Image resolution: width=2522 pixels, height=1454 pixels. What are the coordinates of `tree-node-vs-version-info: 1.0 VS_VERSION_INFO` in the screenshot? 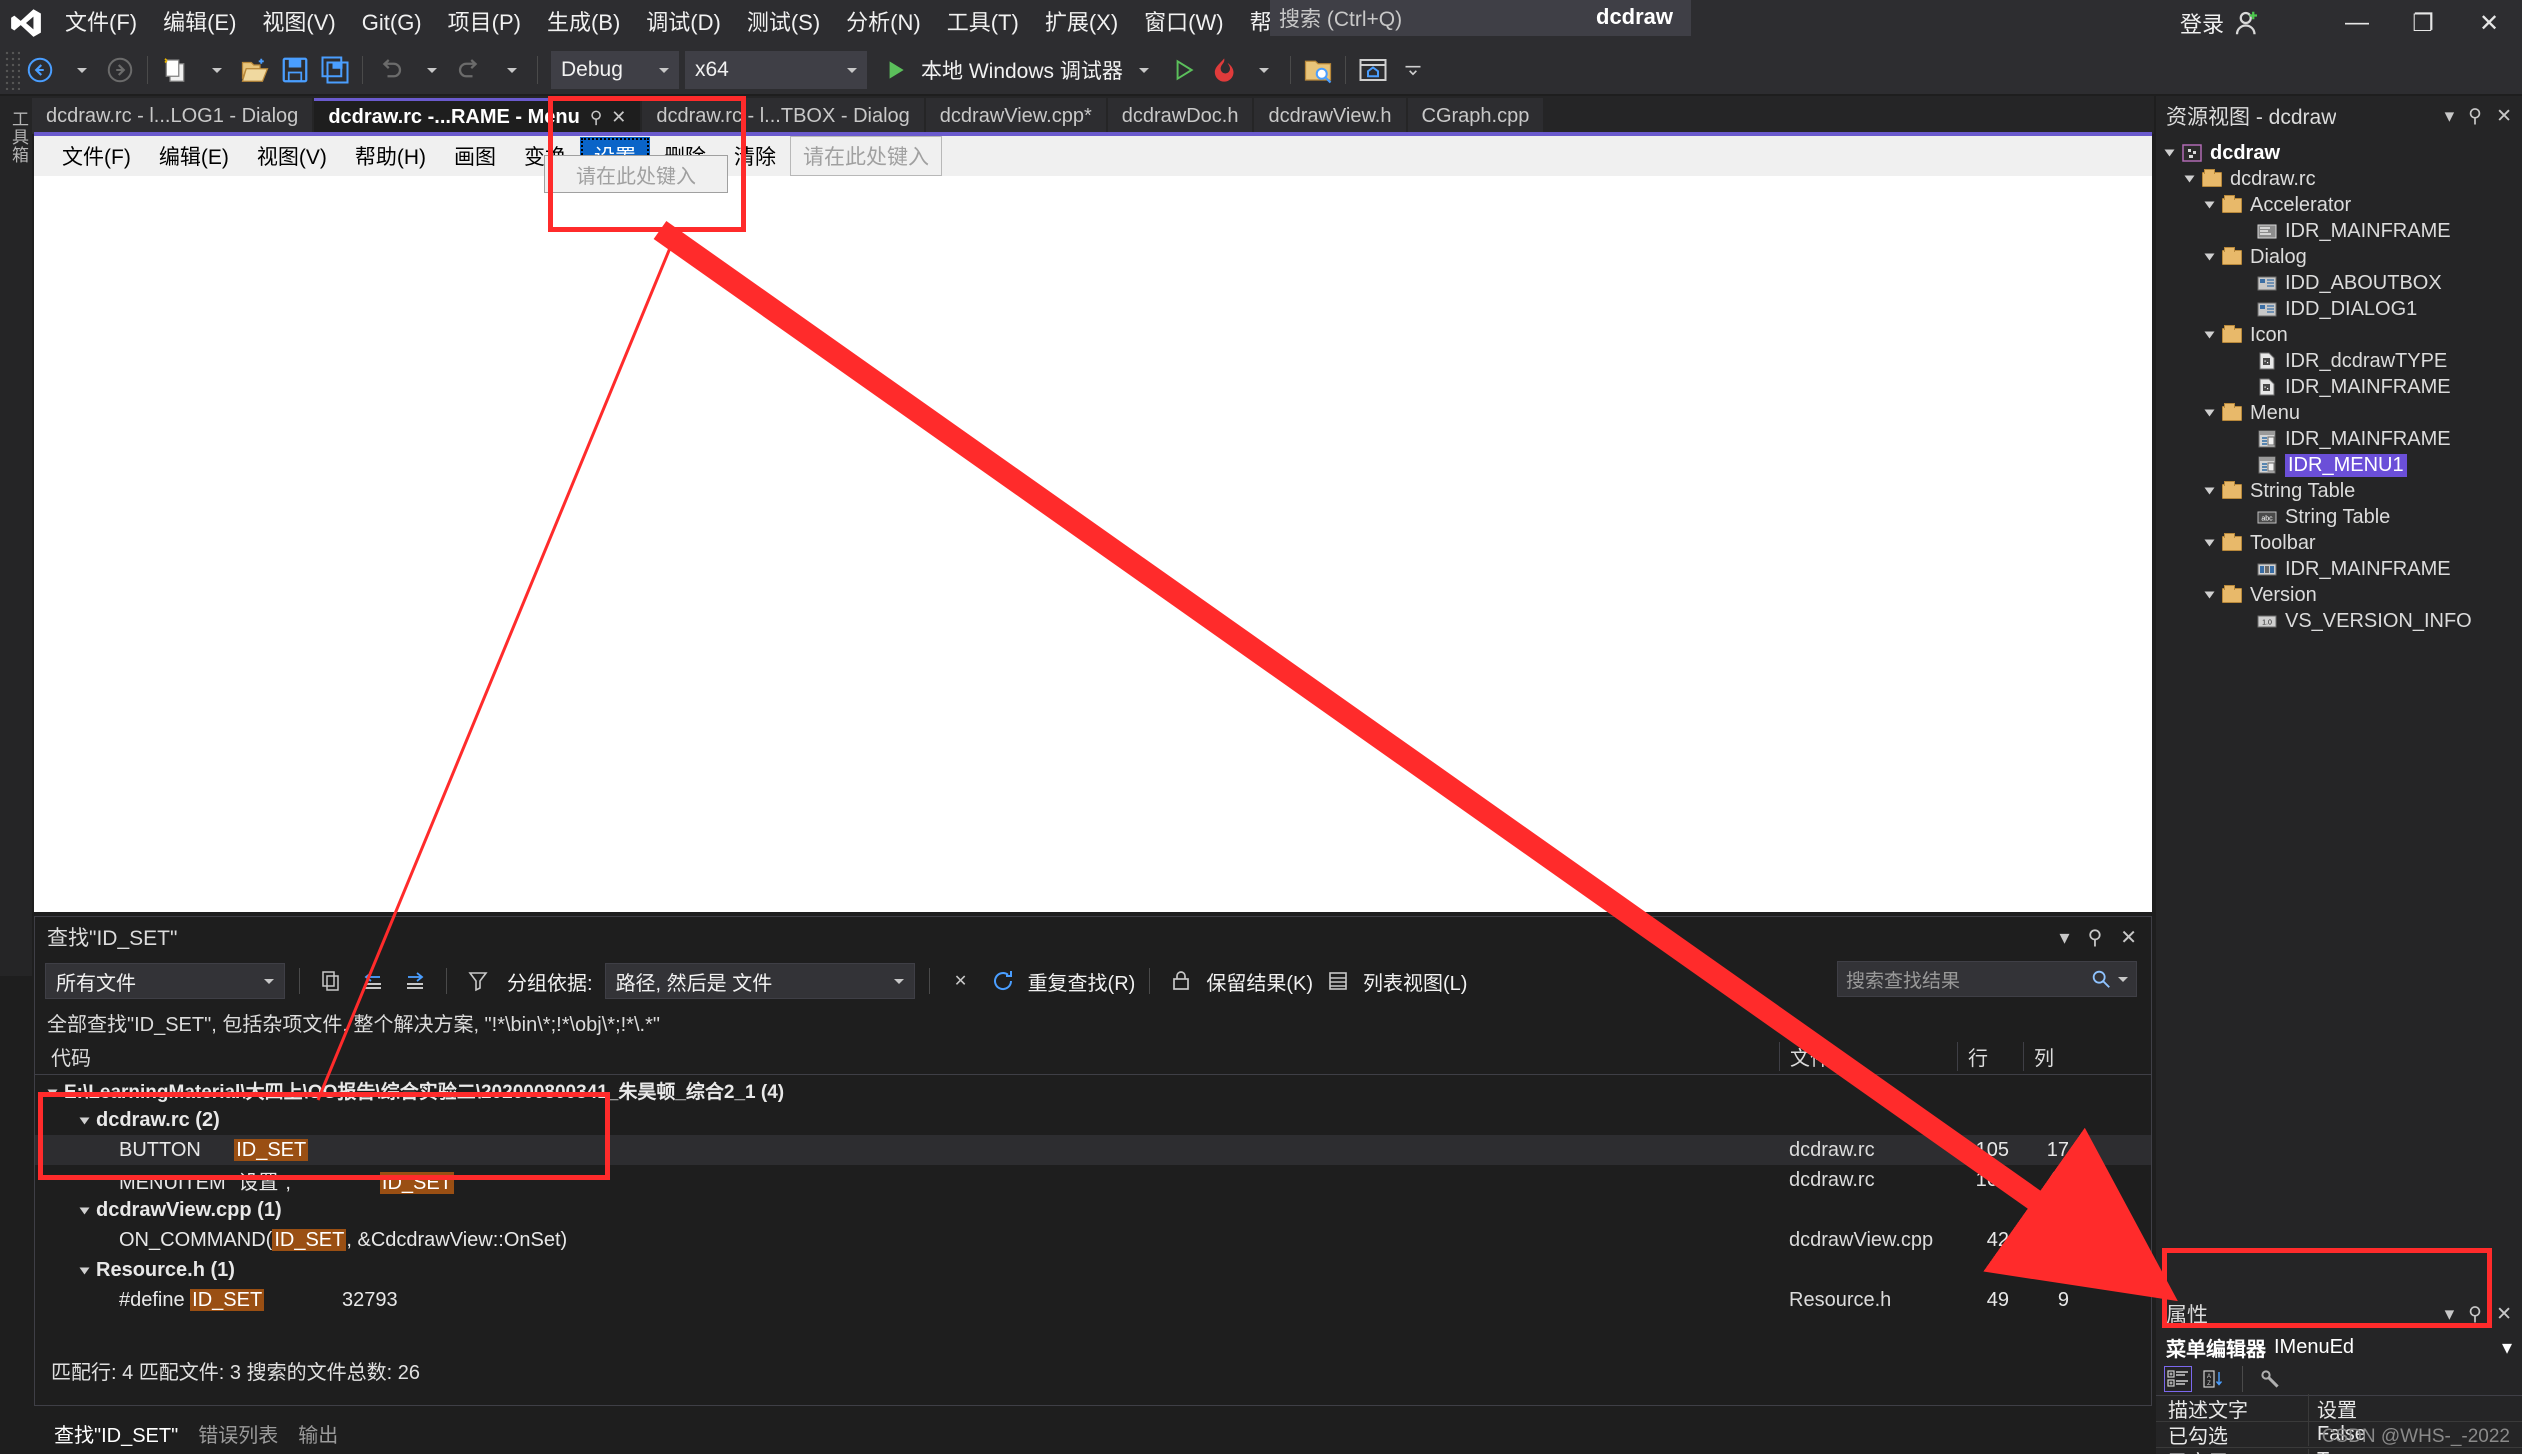 It's located at (2339, 621).